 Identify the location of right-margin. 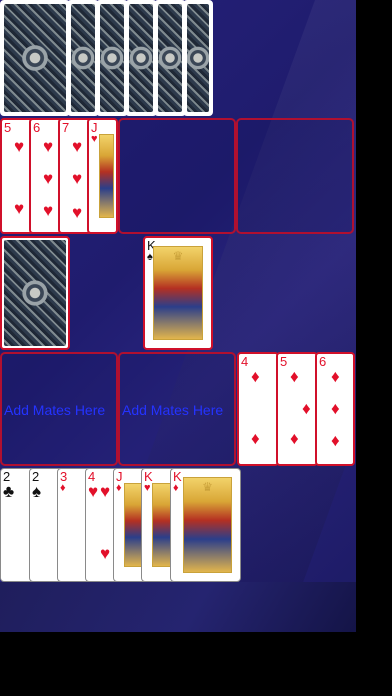
(374, 316).